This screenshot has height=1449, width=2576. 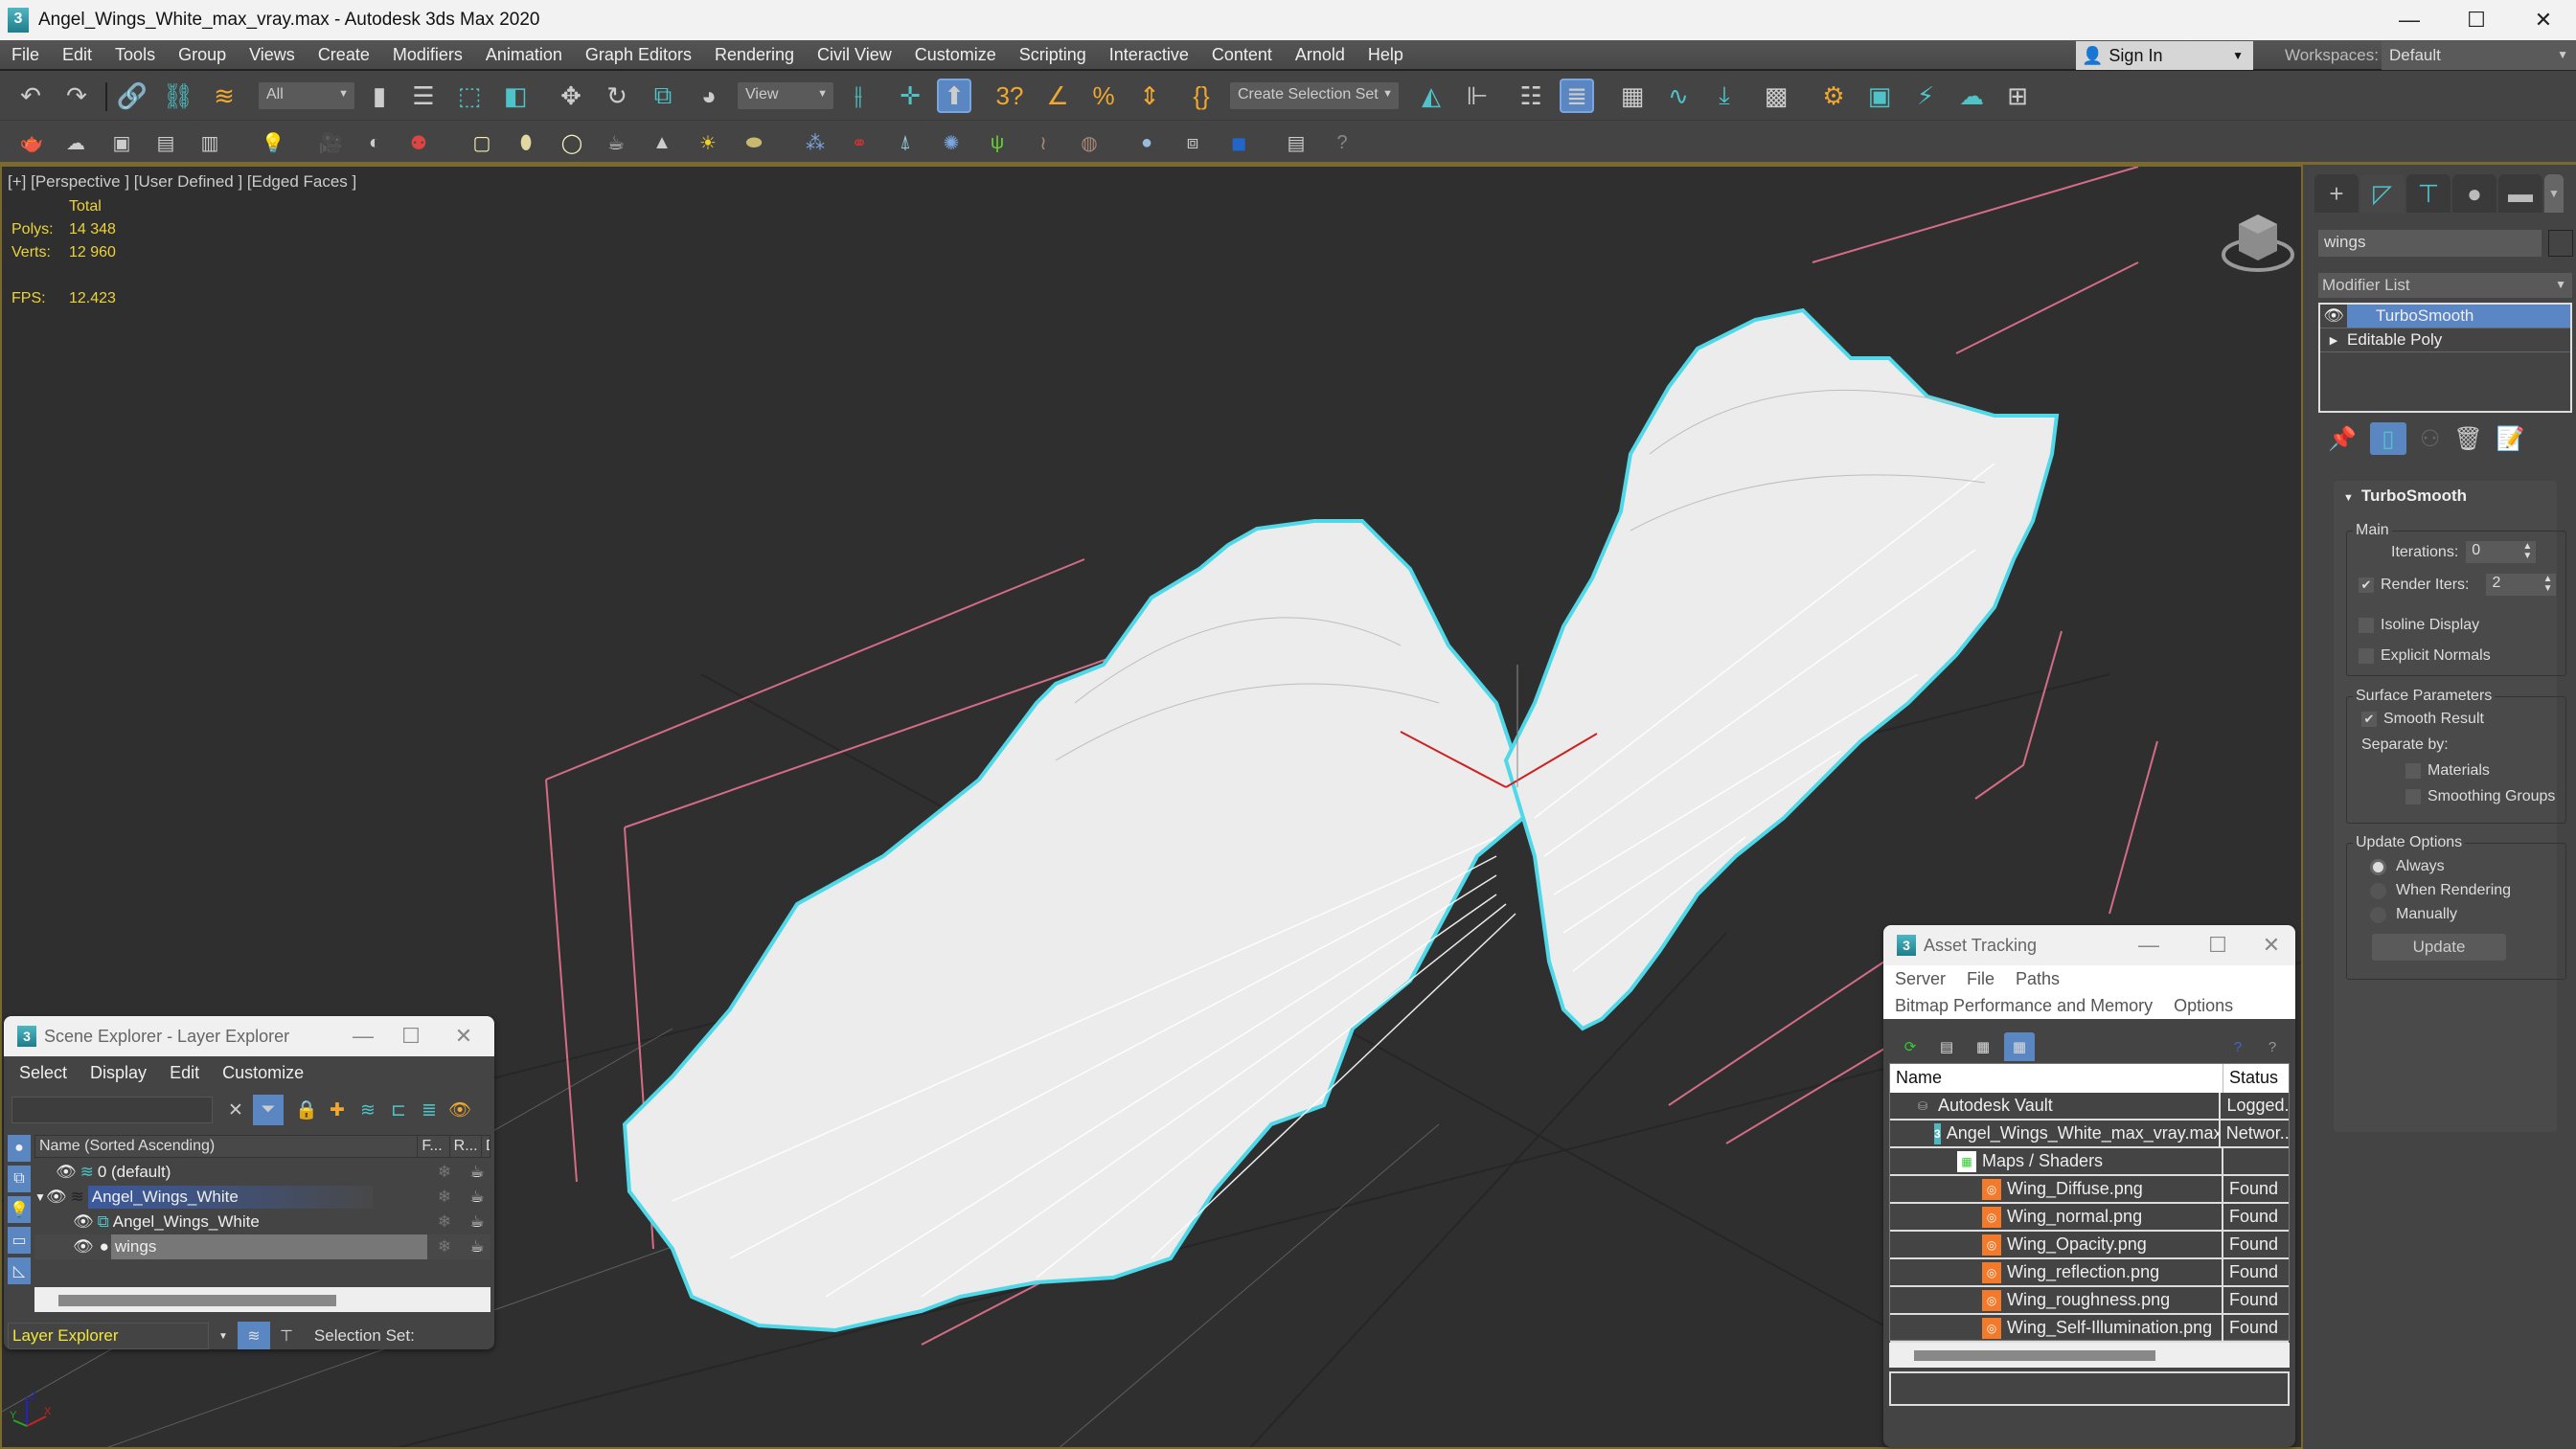 What do you see at coordinates (515, 96) in the screenshot?
I see `window-crossing-icon: ◧` at bounding box center [515, 96].